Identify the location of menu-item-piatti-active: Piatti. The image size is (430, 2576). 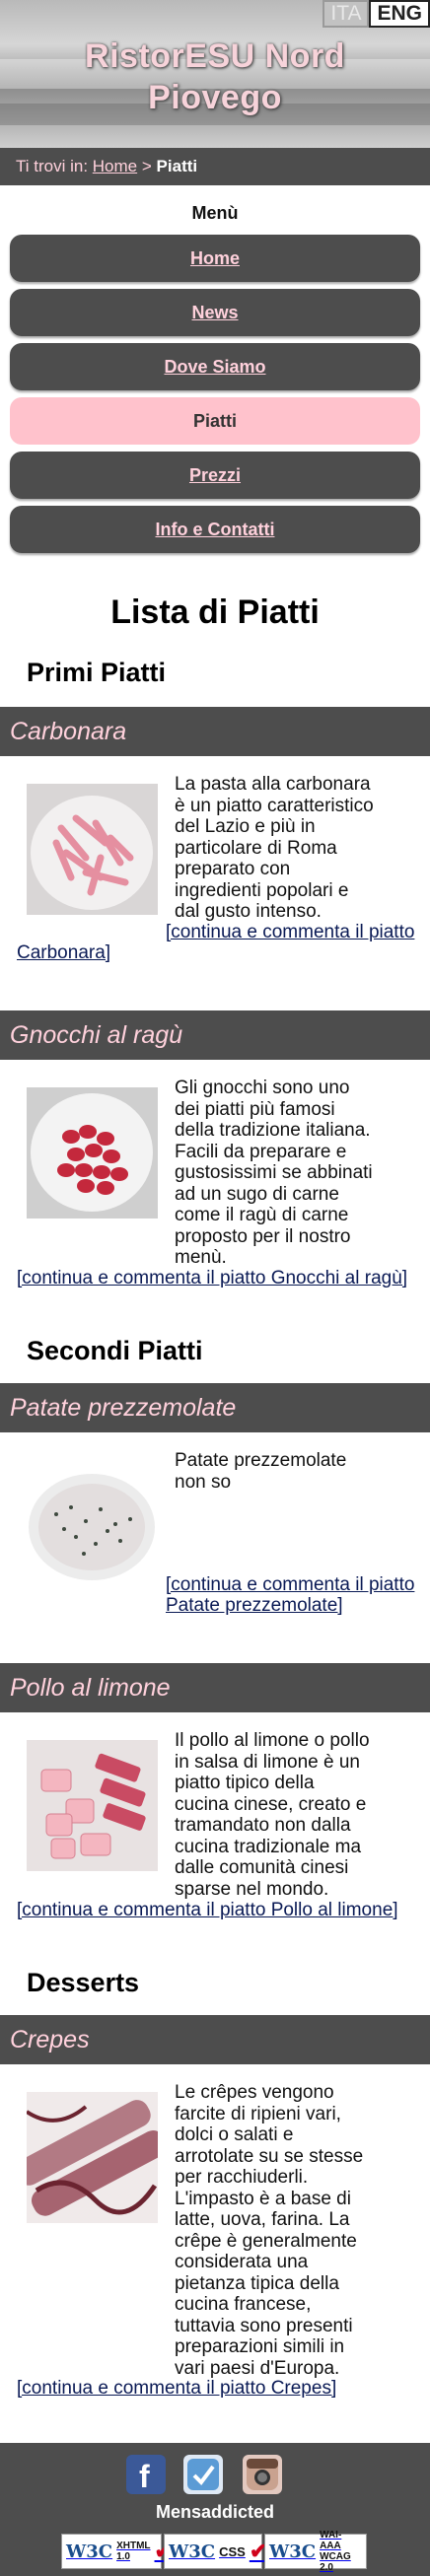
(215, 421).